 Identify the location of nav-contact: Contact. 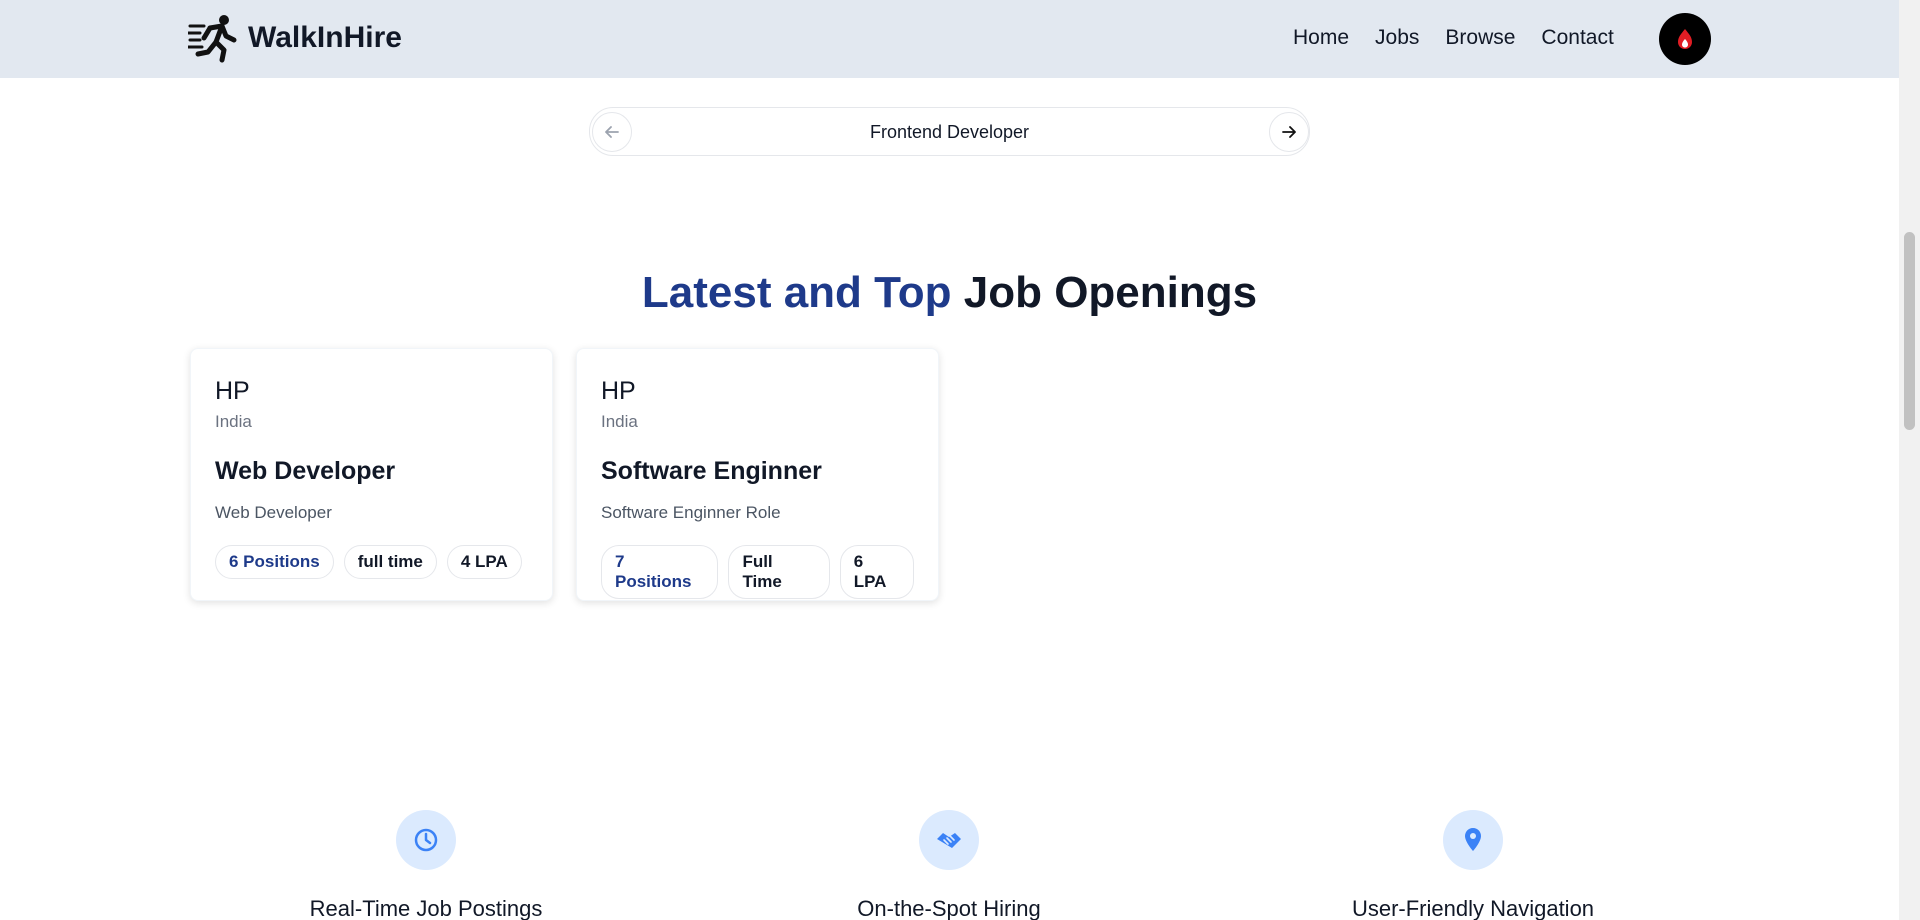
(1577, 38).